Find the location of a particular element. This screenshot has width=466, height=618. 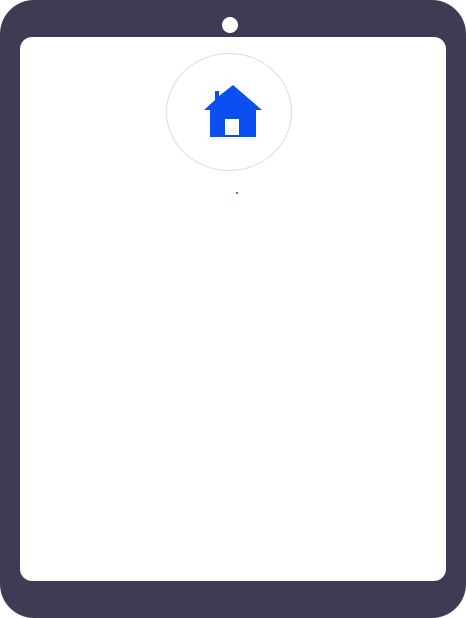

home-icon-circle is located at coordinates (229, 112).